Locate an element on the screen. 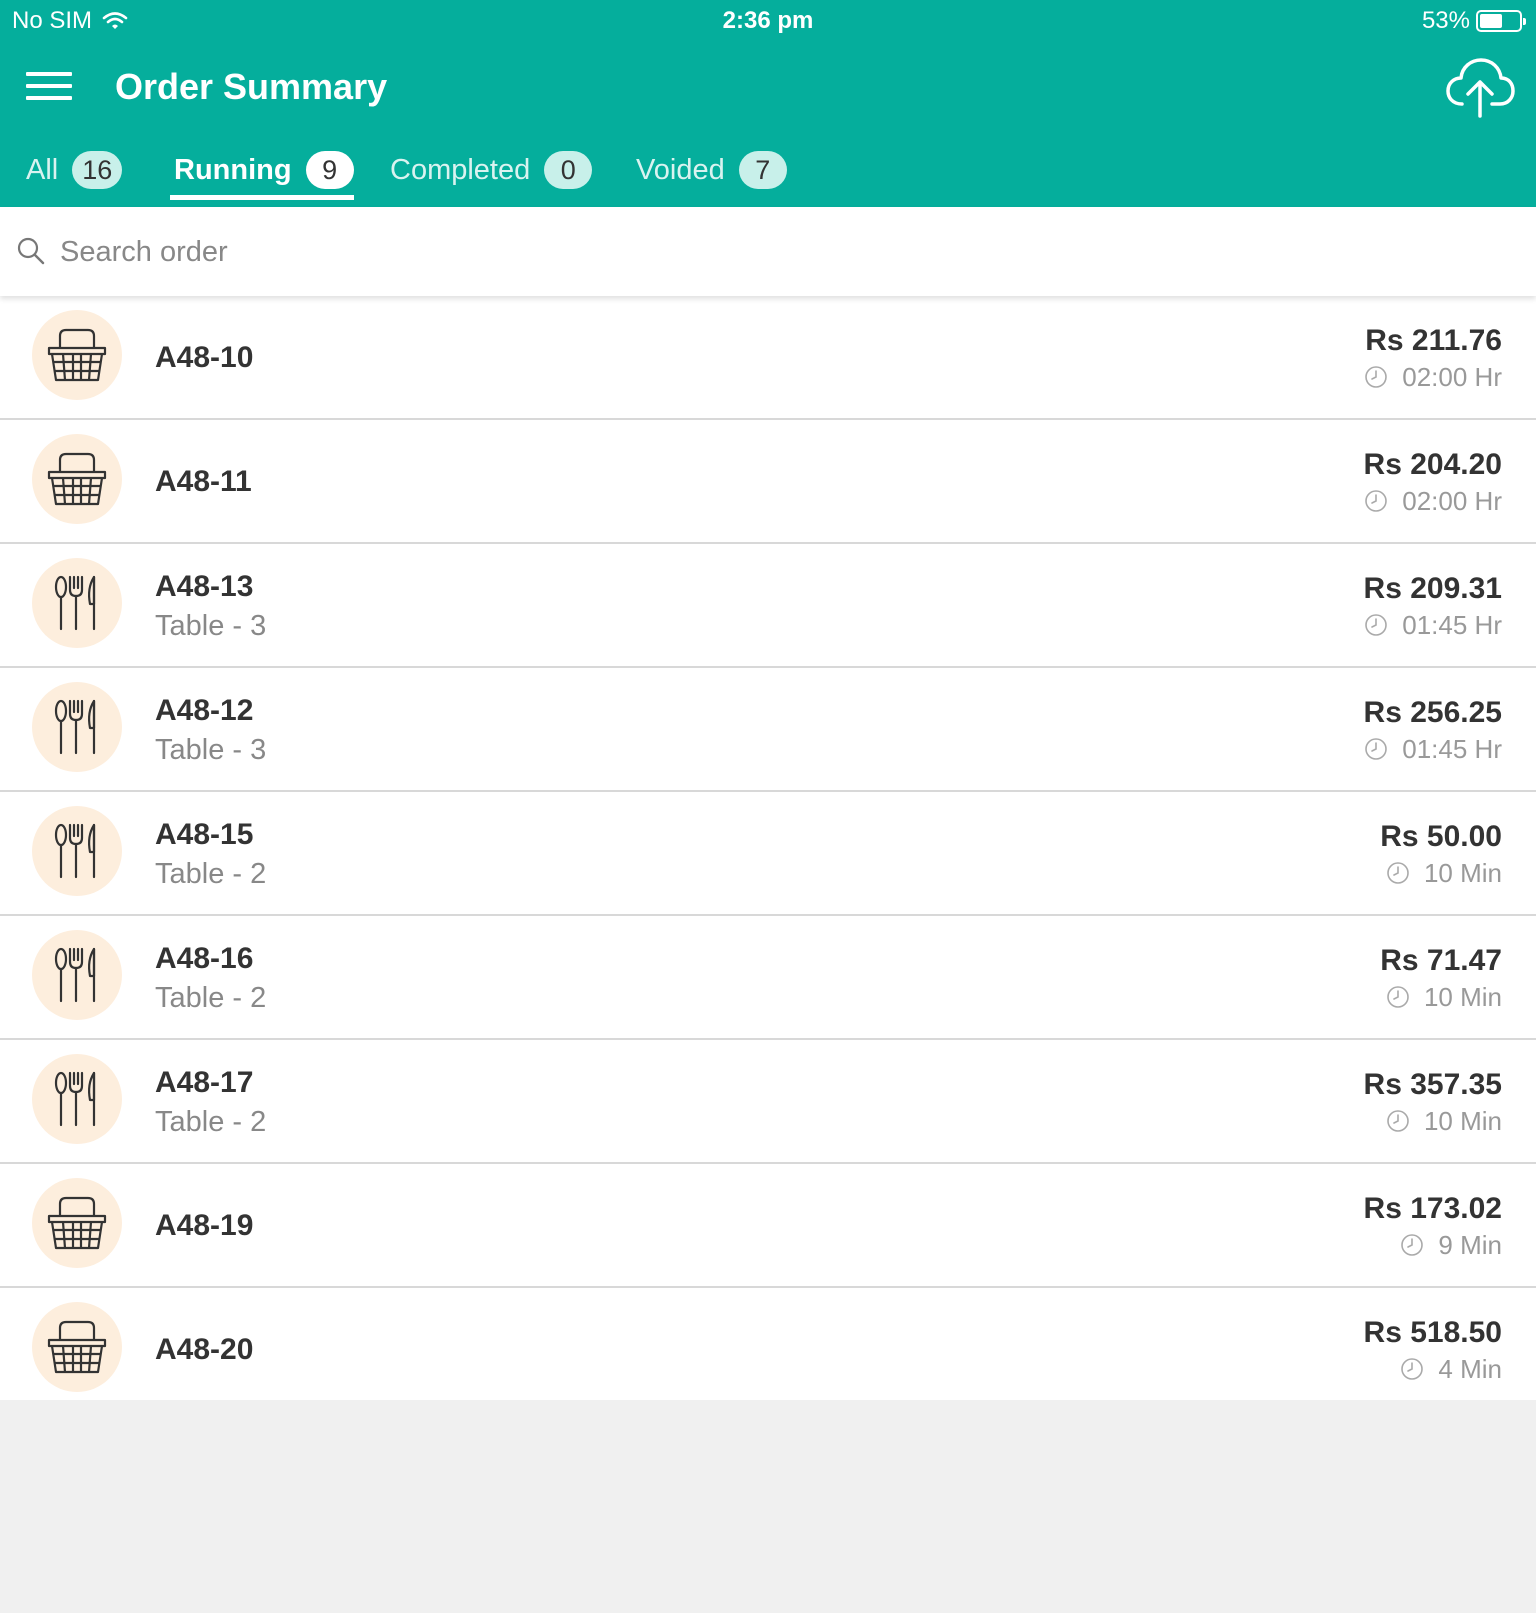 This screenshot has width=1536, height=1613. cloud-upload-icon is located at coordinates (1480, 87).